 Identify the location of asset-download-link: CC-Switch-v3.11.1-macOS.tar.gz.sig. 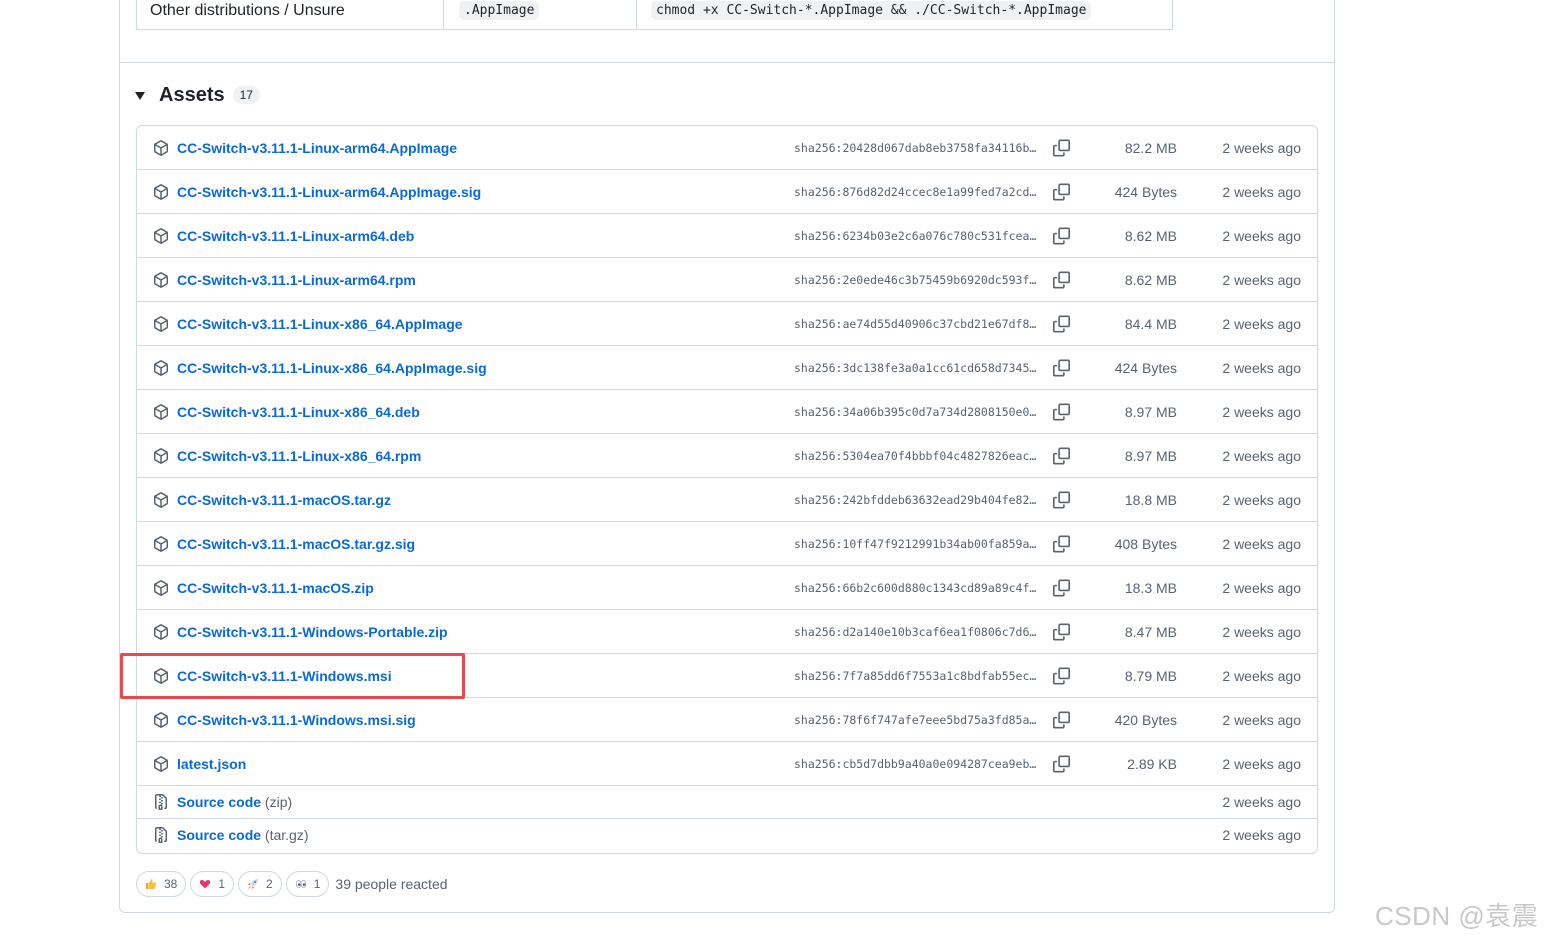
(296, 544).